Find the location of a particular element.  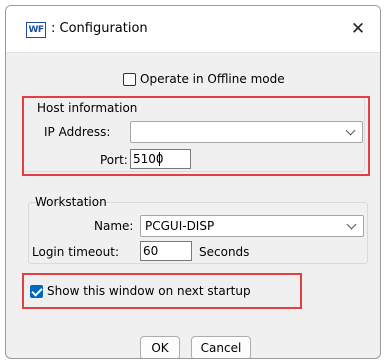

close-icon: ✕ is located at coordinates (358, 29).